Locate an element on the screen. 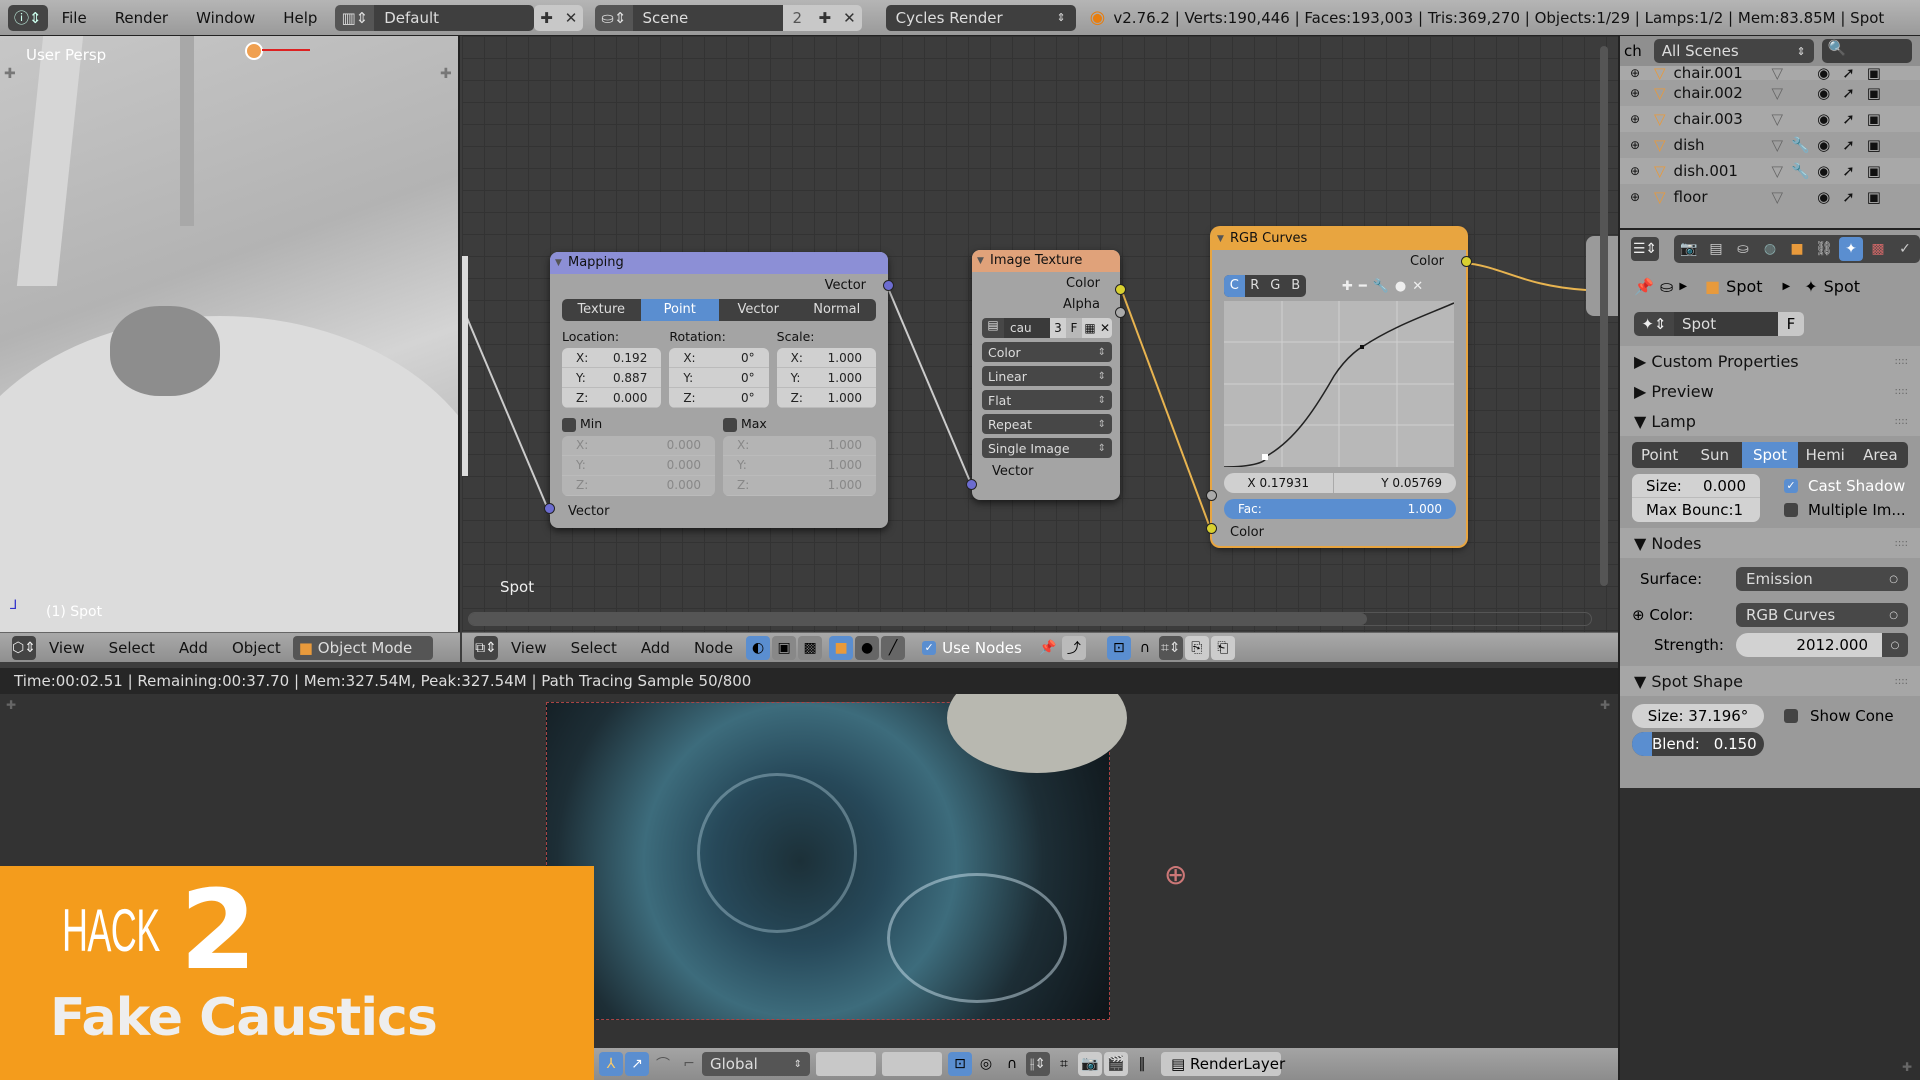  object-shader-icon: ■ is located at coordinates (841, 647).